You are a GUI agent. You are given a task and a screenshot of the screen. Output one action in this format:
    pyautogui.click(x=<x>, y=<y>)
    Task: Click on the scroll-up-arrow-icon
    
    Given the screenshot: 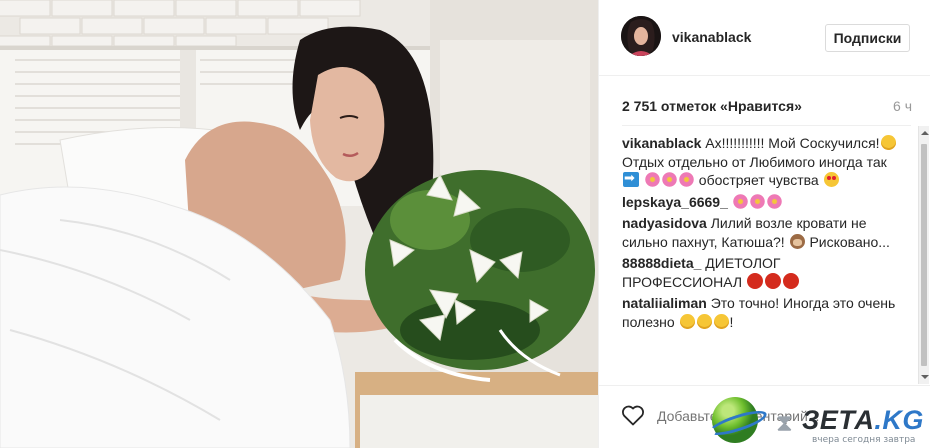 What is the action you would take?
    pyautogui.click(x=925, y=133)
    